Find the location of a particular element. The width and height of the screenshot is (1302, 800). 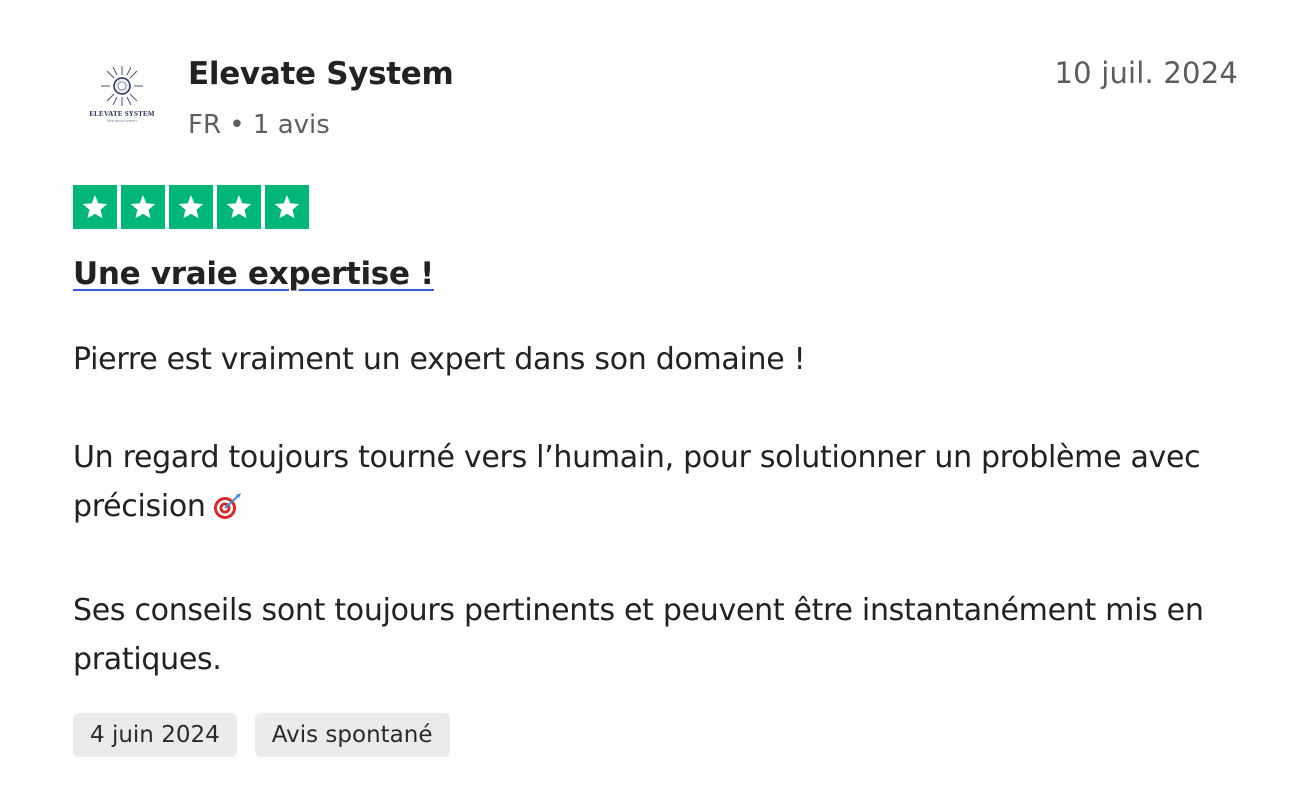

logo-wordmark: ELEVATE SYSTEM is located at coordinates (122, 114).